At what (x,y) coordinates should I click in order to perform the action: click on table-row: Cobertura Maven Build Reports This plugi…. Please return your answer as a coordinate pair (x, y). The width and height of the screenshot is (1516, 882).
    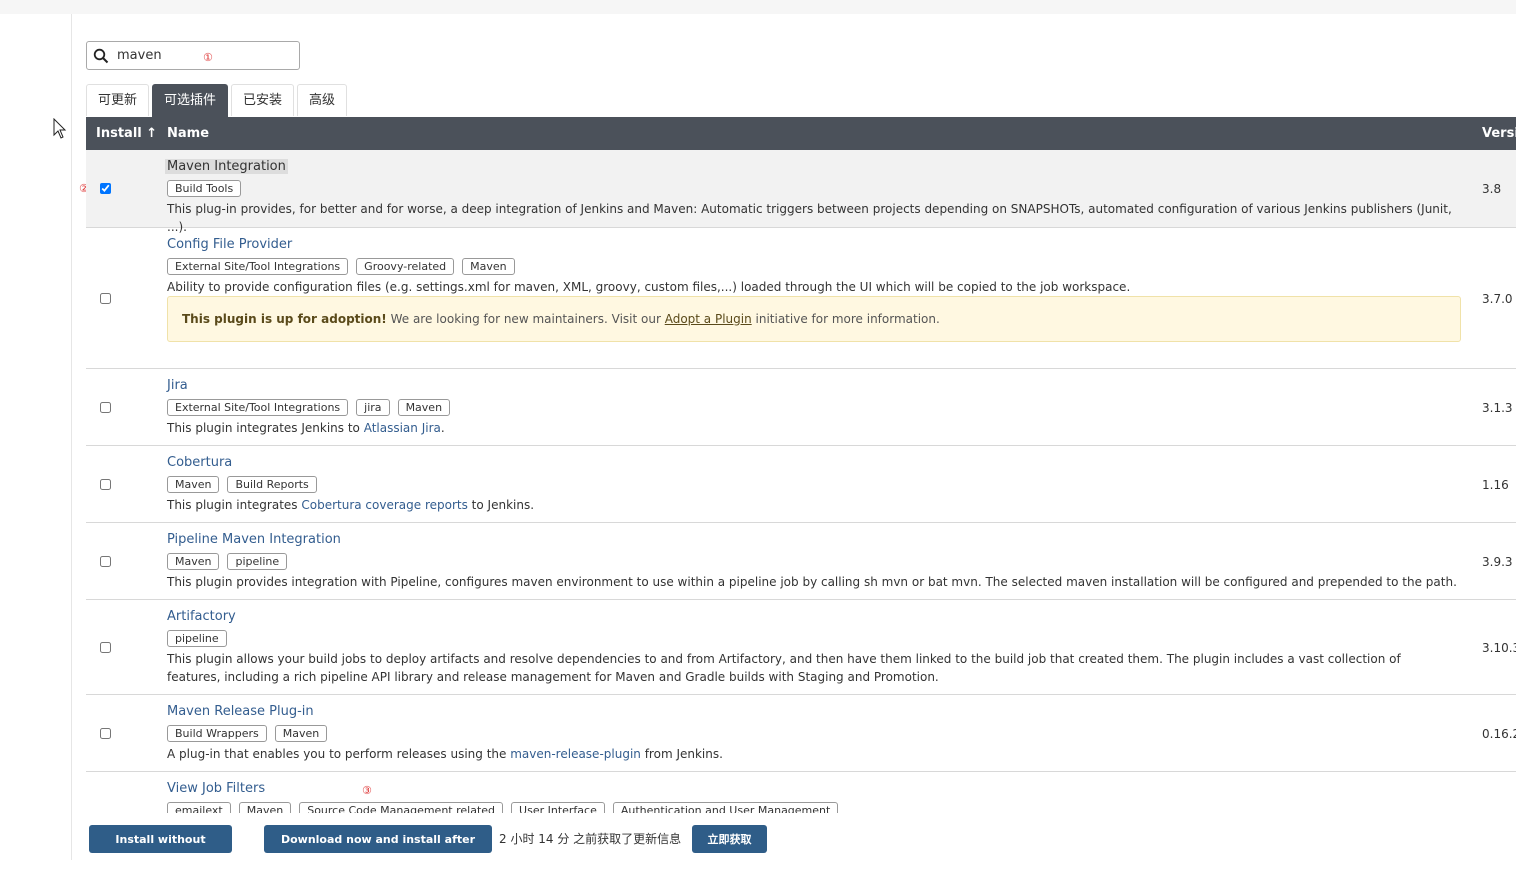
    Looking at the image, I should click on (801, 484).